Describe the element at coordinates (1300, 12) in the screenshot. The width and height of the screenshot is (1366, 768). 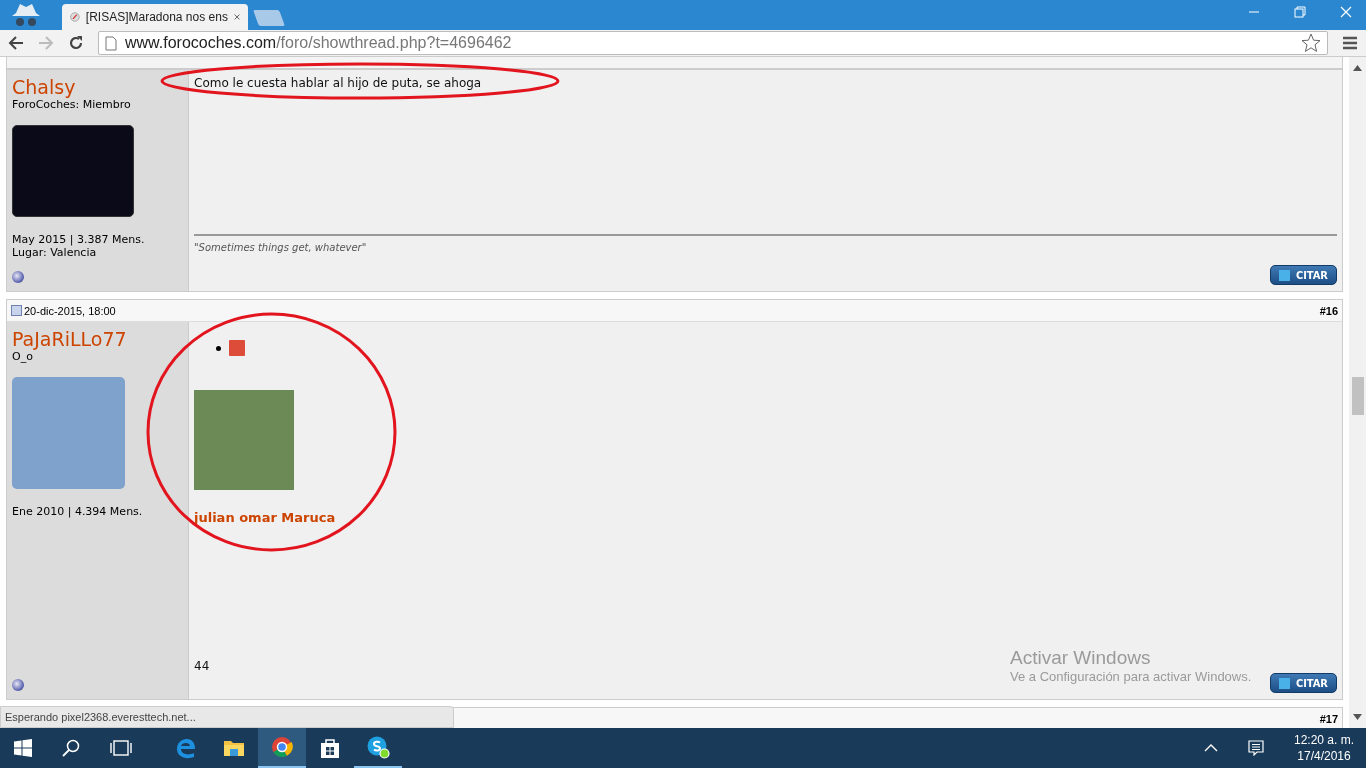
I see `restore-icon` at that location.